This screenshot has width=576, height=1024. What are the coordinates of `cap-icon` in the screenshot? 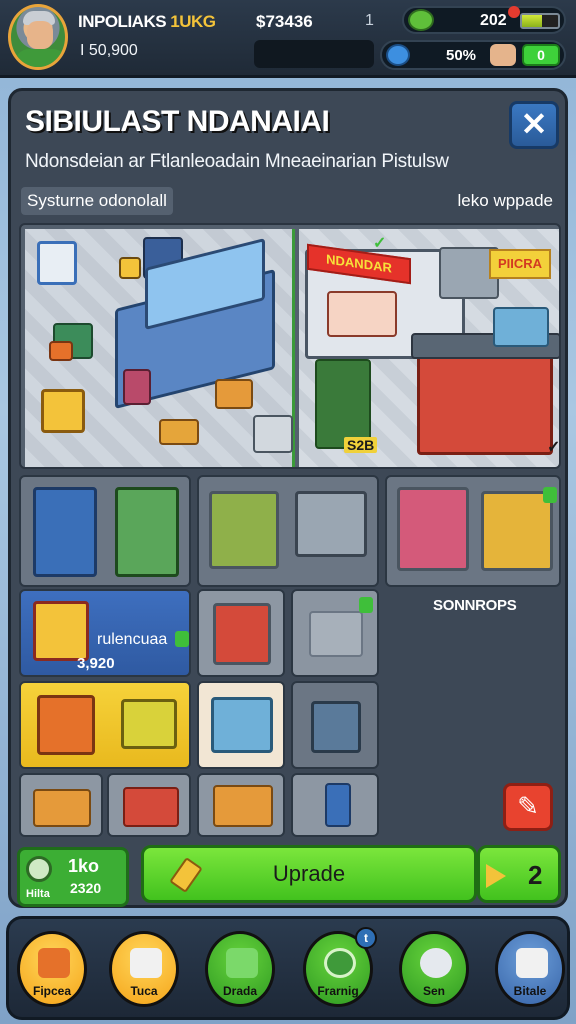 It's located at (398, 55).